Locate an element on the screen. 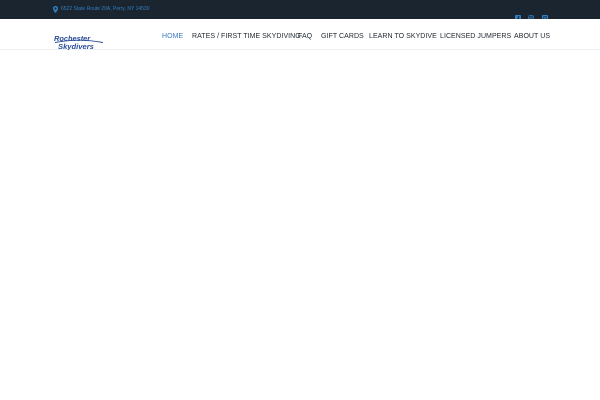  nav-about-us: ABOUT US is located at coordinates (532, 37).